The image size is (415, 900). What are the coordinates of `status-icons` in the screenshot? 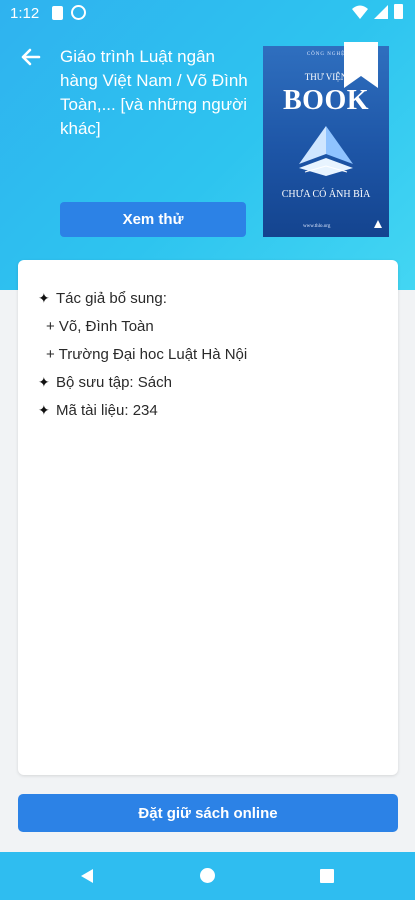 It's located at (377, 11).